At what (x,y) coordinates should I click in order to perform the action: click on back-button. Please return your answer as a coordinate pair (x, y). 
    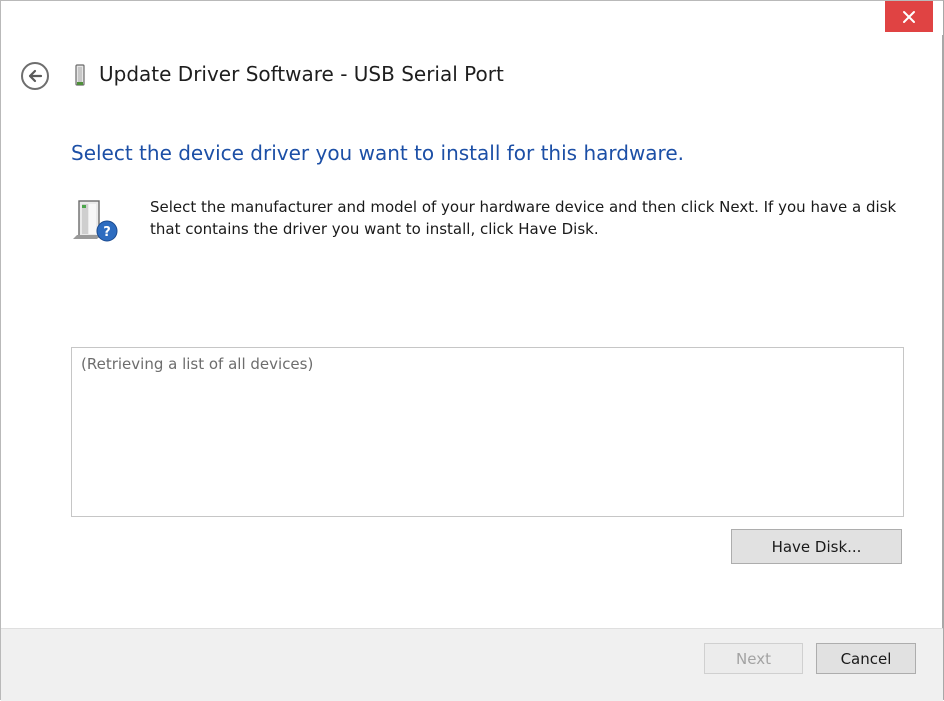
    Looking at the image, I should click on (35, 76).